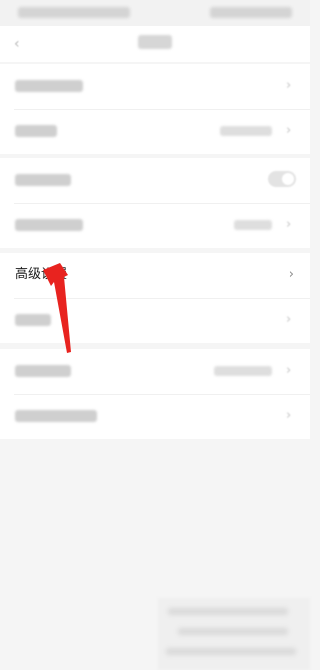 The height and width of the screenshot is (670, 320). What do you see at coordinates (74, 12) in the screenshot?
I see `status-left-icons` at bounding box center [74, 12].